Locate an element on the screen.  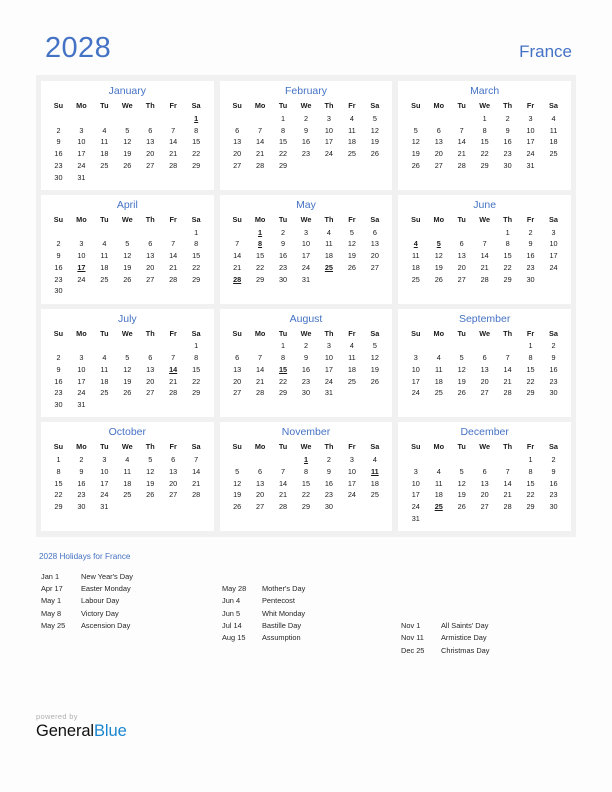
generalblue-logo: GeneralBlue is located at coordinates (81, 731).